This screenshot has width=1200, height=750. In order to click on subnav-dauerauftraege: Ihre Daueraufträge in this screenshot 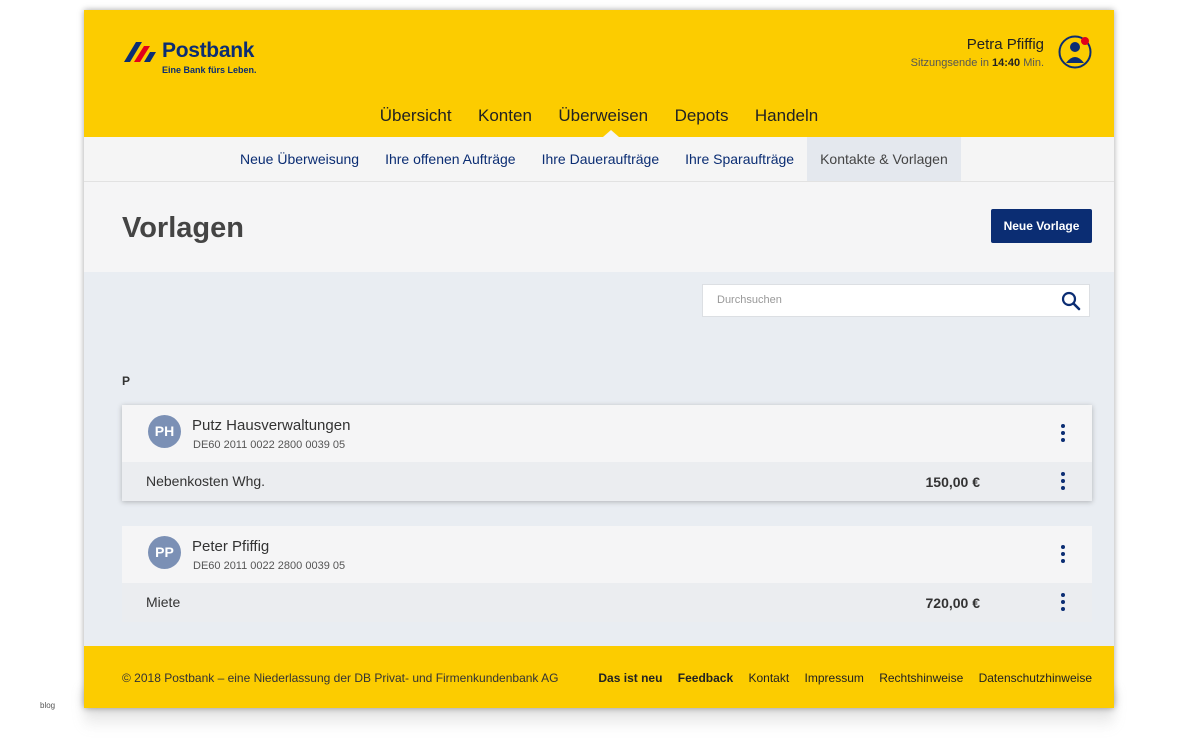, I will do `click(601, 159)`.